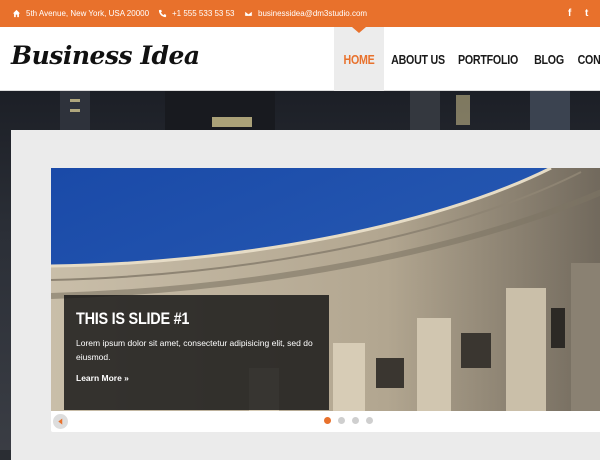  What do you see at coordinates (348, 420) in the screenshot?
I see `slider-pagination` at bounding box center [348, 420].